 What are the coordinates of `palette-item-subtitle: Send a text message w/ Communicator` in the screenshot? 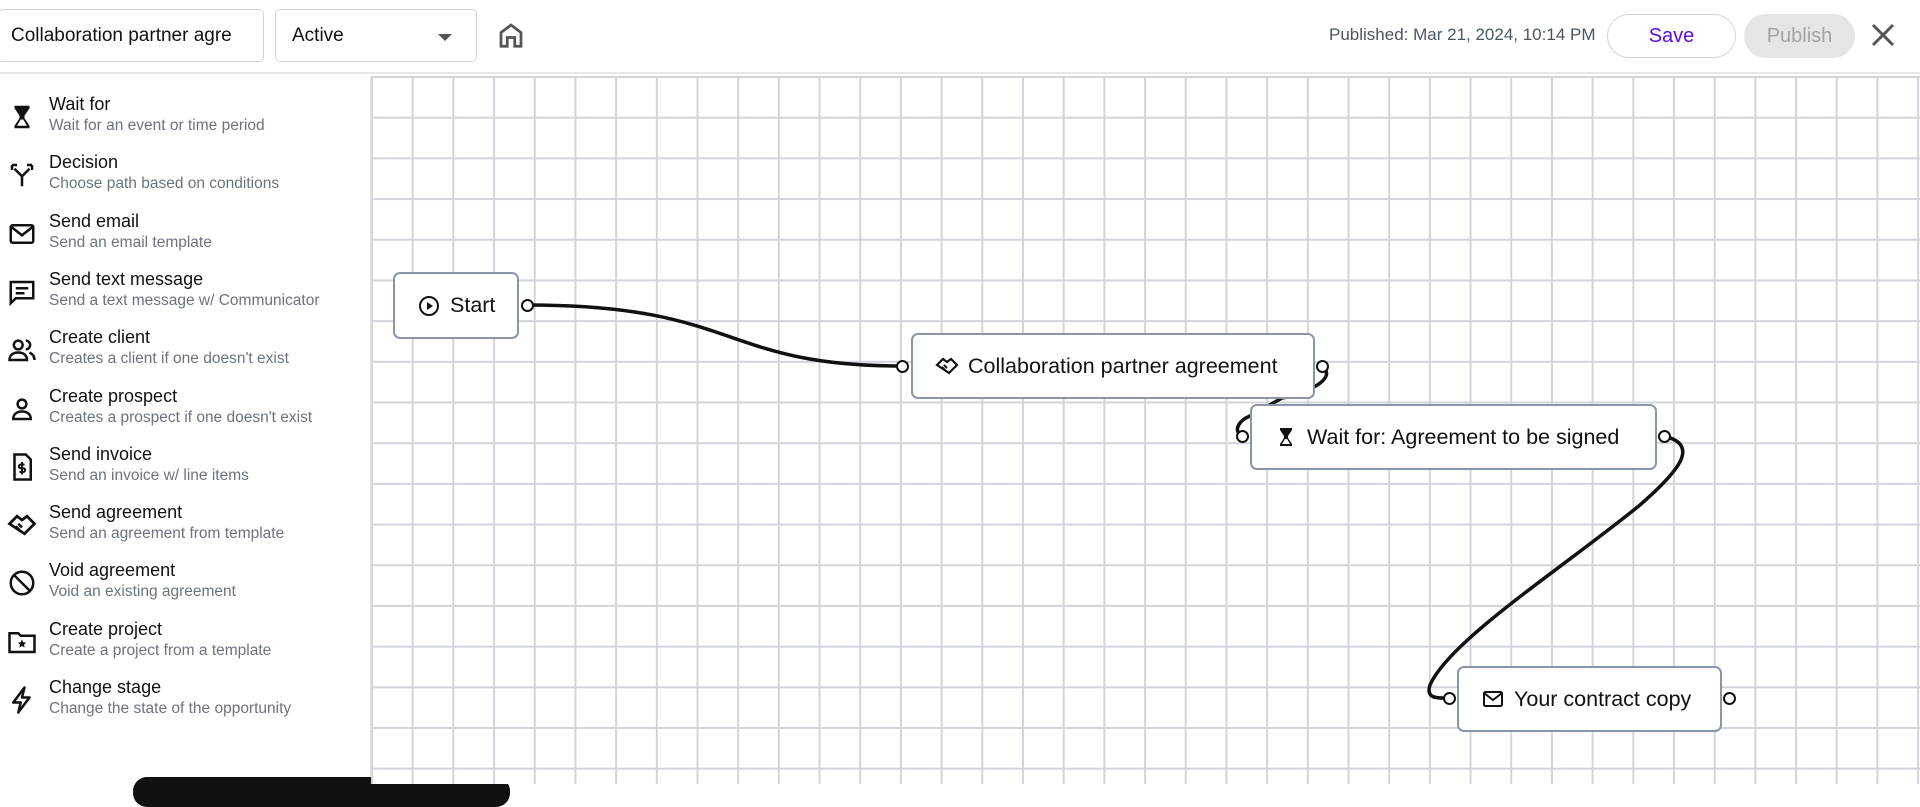 It's located at (184, 300).